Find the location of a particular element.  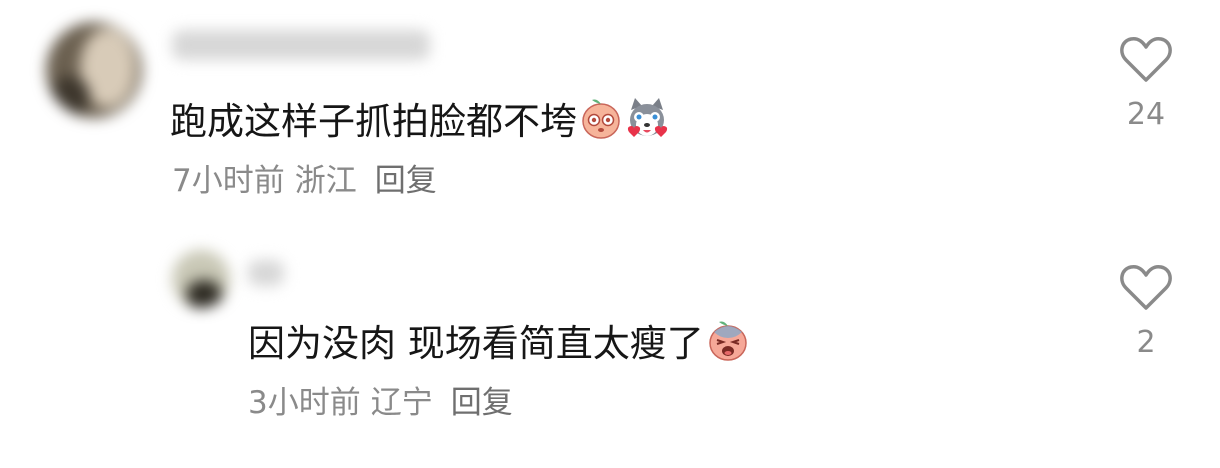

comment-time: 3小时前 is located at coordinates (304, 403).